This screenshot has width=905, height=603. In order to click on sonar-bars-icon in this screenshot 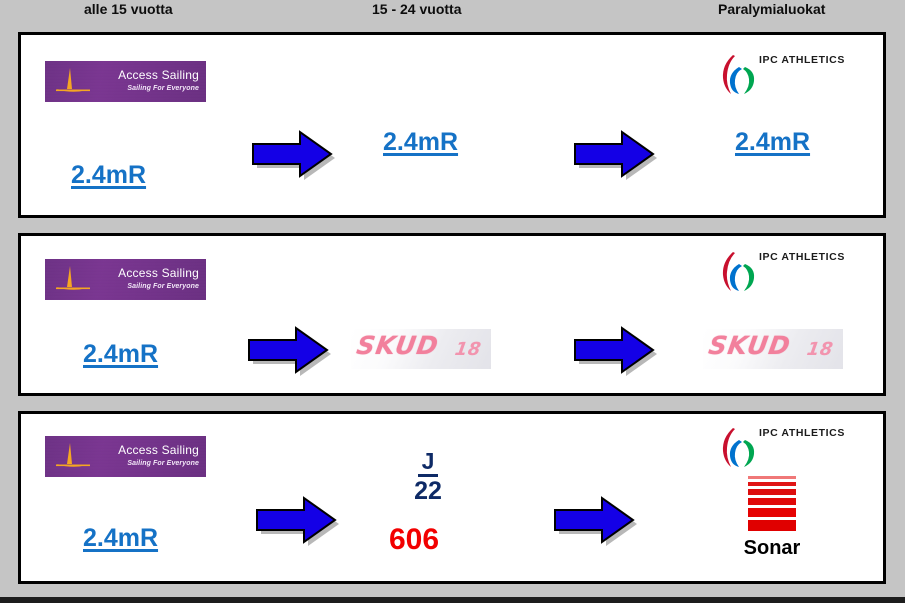, I will do `click(772, 503)`.